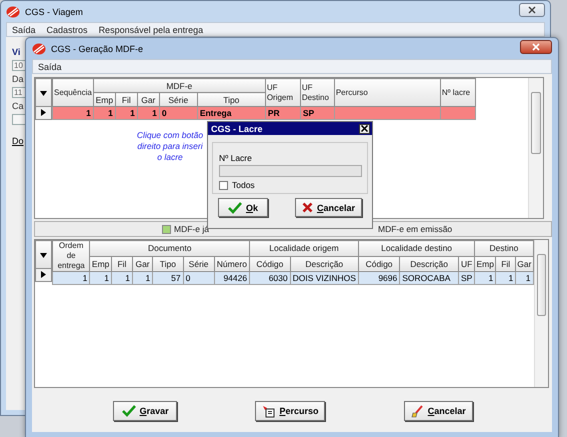  What do you see at coordinates (317, 92) in the screenshot?
I see `column-header: UF Destino` at bounding box center [317, 92].